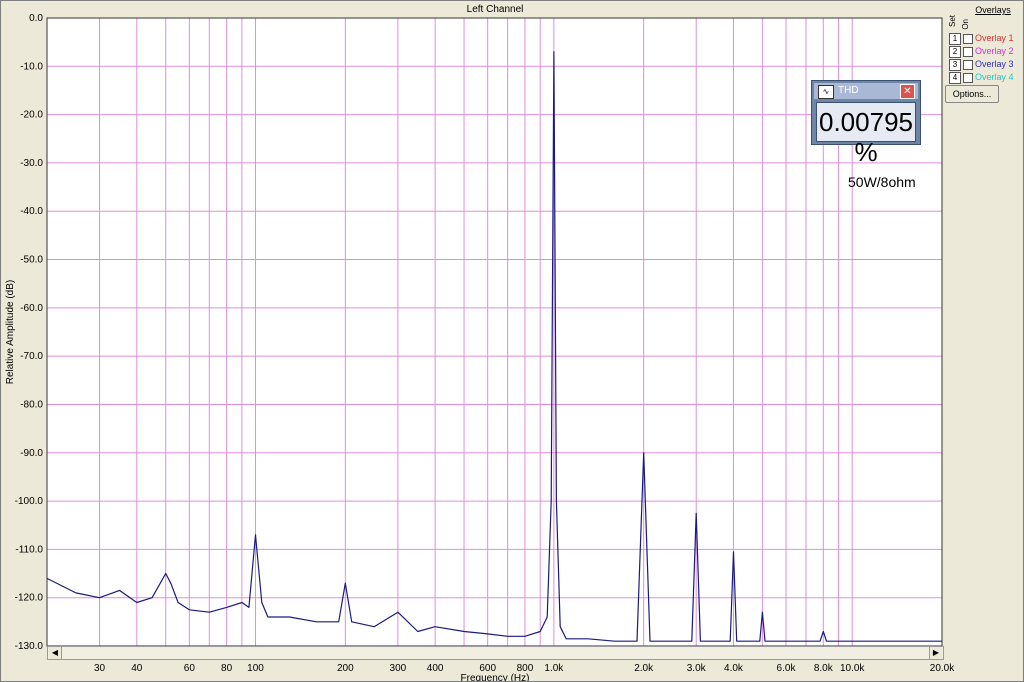 The image size is (1024, 682). What do you see at coordinates (31, 260) in the screenshot?
I see `y-tick-label: -50.0` at bounding box center [31, 260].